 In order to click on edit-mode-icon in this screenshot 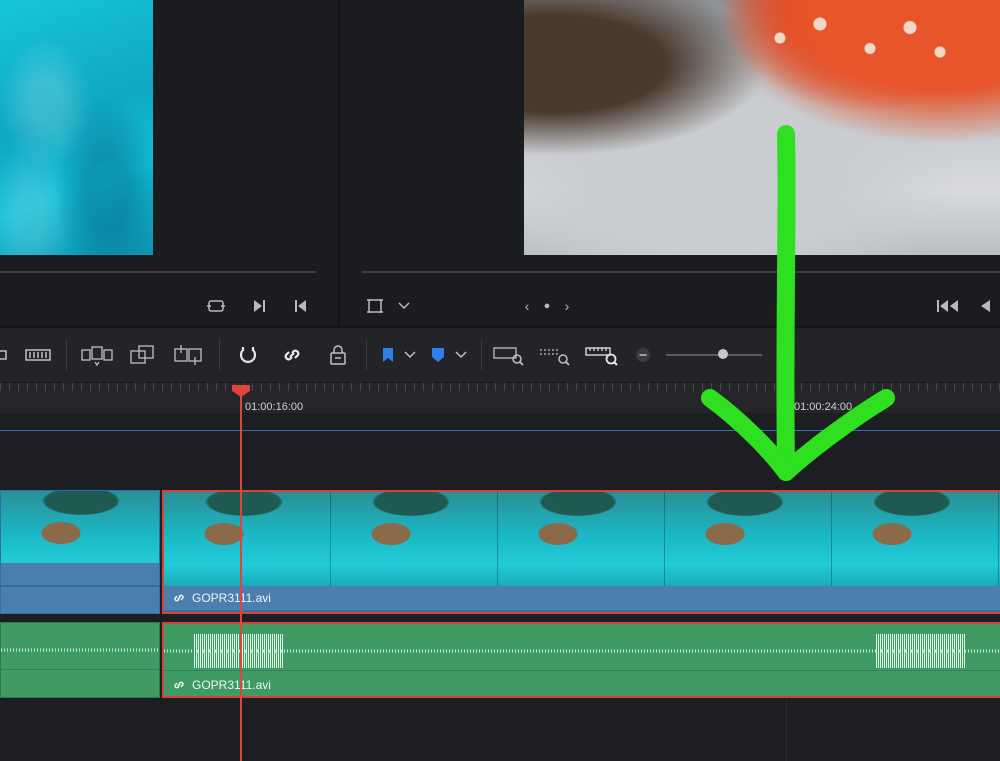, I will do `click(5, 355)`.